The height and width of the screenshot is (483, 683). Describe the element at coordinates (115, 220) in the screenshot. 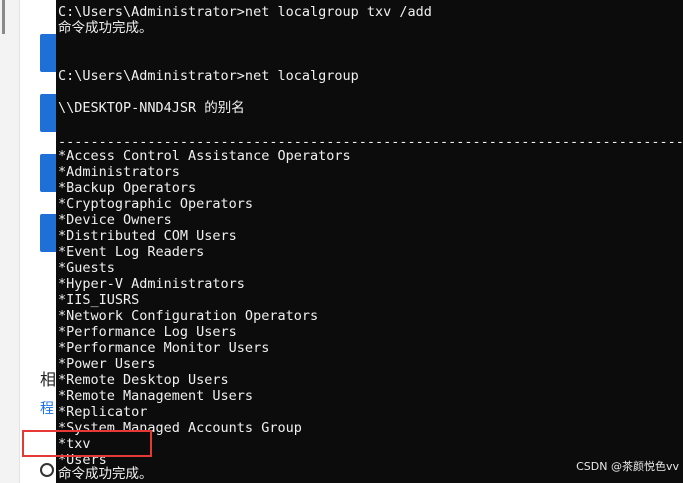

I see `group-list-item: *Device Owners` at that location.